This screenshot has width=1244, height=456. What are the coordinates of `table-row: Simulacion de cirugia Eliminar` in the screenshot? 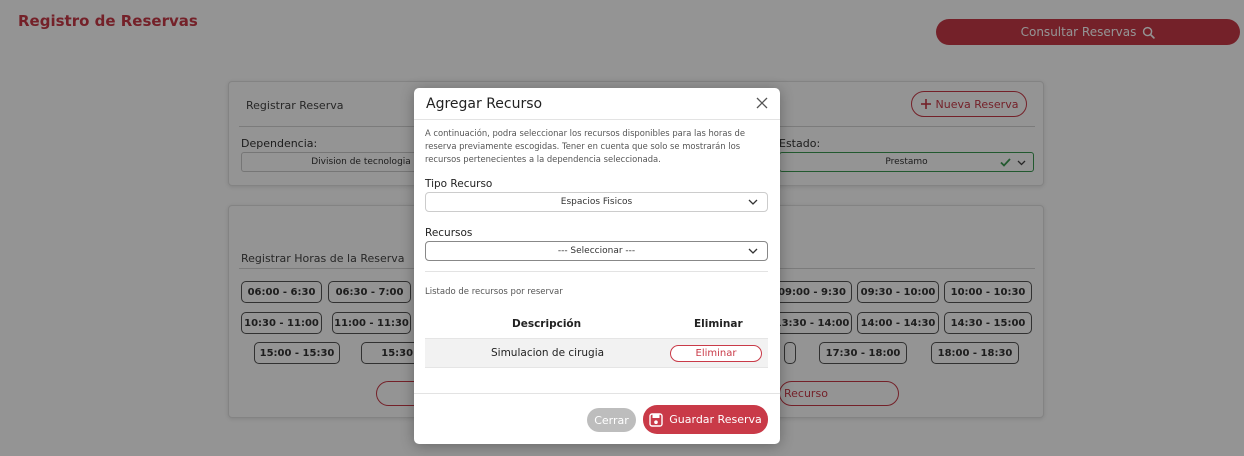 It's located at (596, 353).